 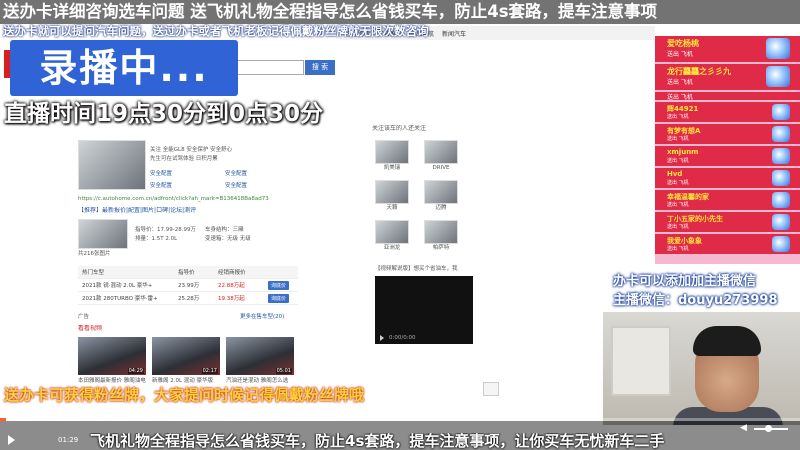 I want to click on more-models-link: 更多在售车型(20), so click(x=262, y=317).